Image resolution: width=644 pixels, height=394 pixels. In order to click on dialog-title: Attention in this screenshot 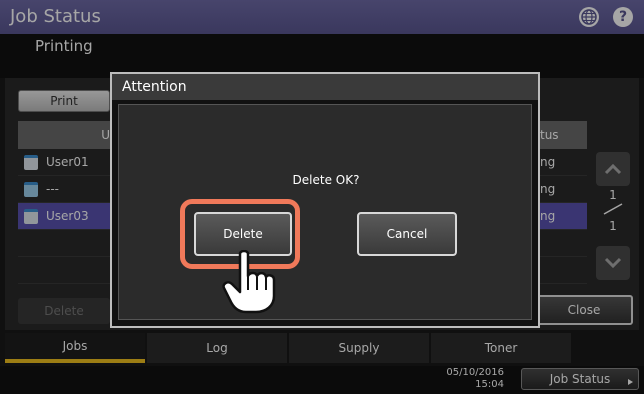, I will do `click(325, 87)`.